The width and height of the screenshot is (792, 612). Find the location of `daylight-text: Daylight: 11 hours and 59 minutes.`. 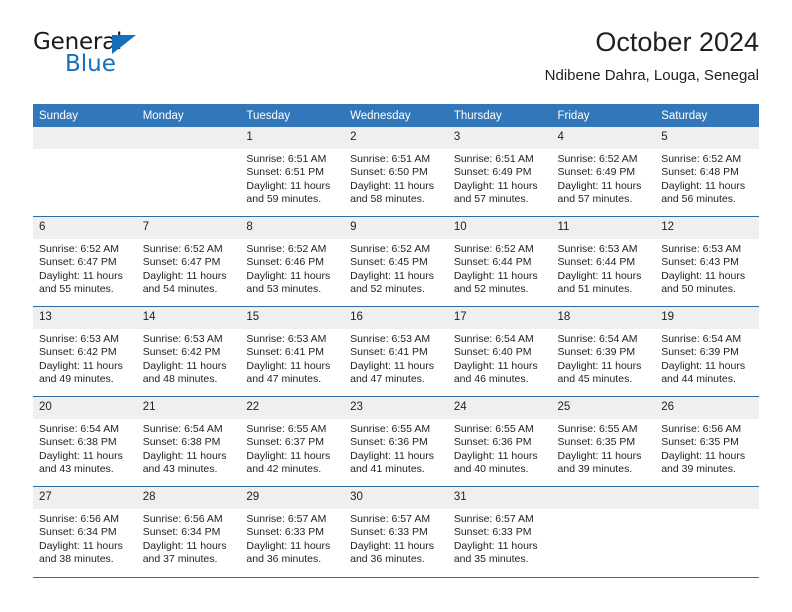

daylight-text: Daylight: 11 hours and 59 minutes. is located at coordinates (288, 192).